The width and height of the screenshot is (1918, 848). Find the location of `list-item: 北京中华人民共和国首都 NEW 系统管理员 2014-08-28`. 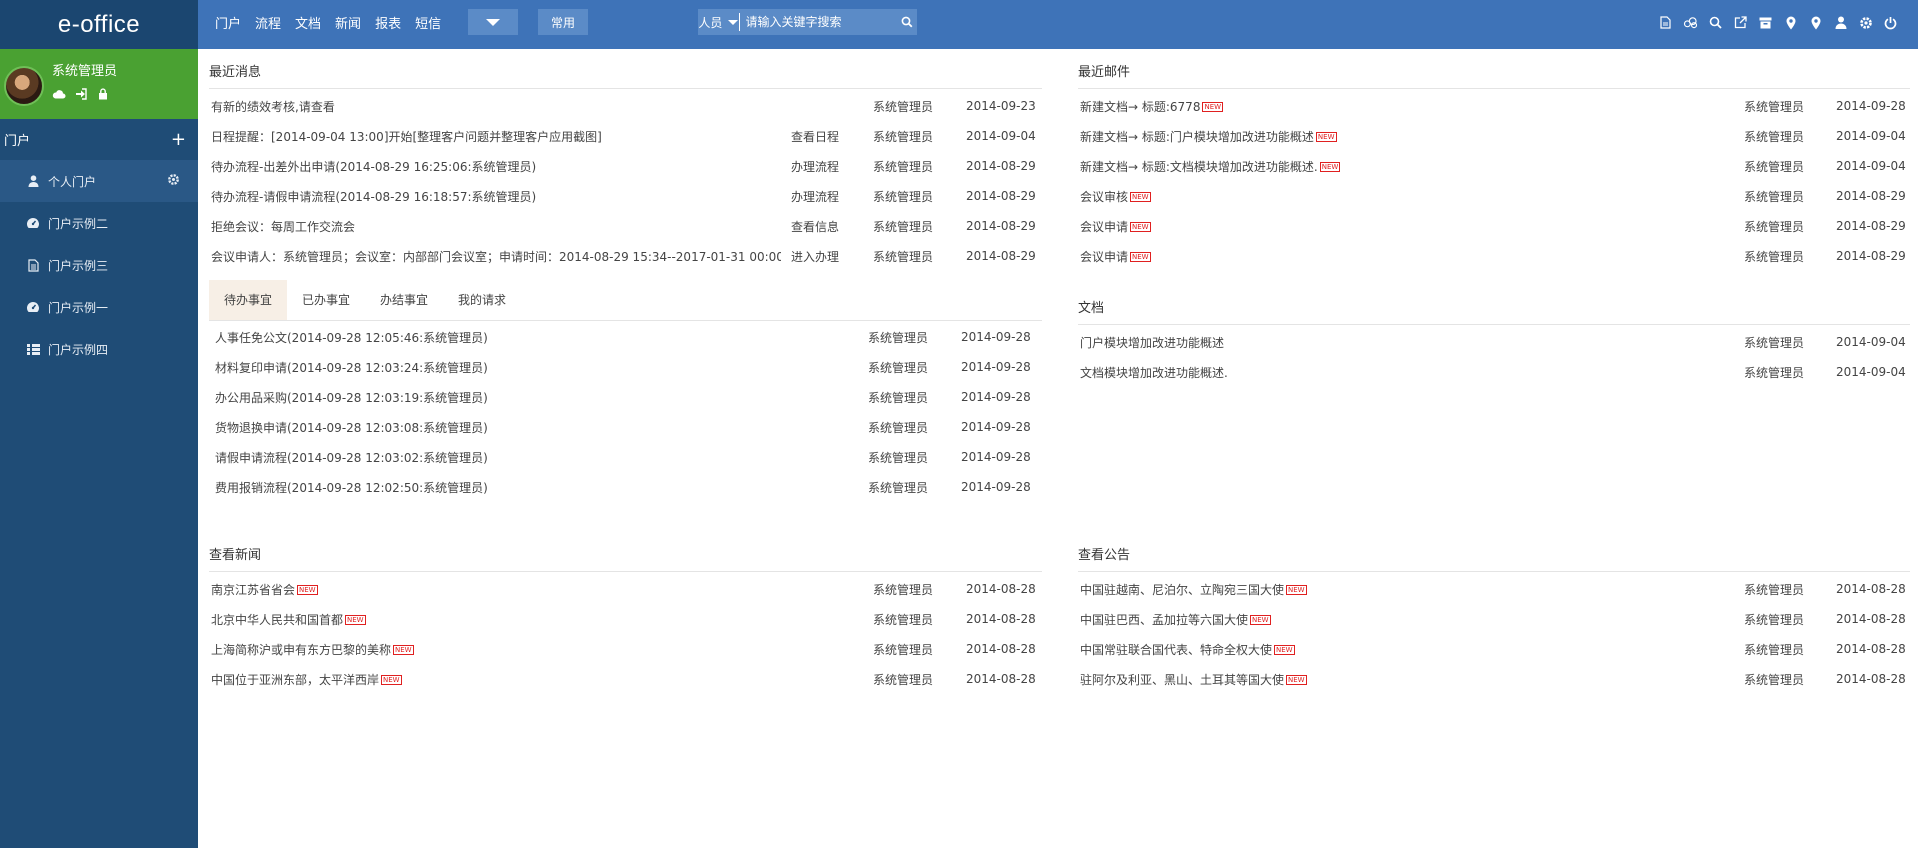

list-item: 北京中华人民共和国首都 NEW 系统管理员 2014-08-28 is located at coordinates (625, 619).